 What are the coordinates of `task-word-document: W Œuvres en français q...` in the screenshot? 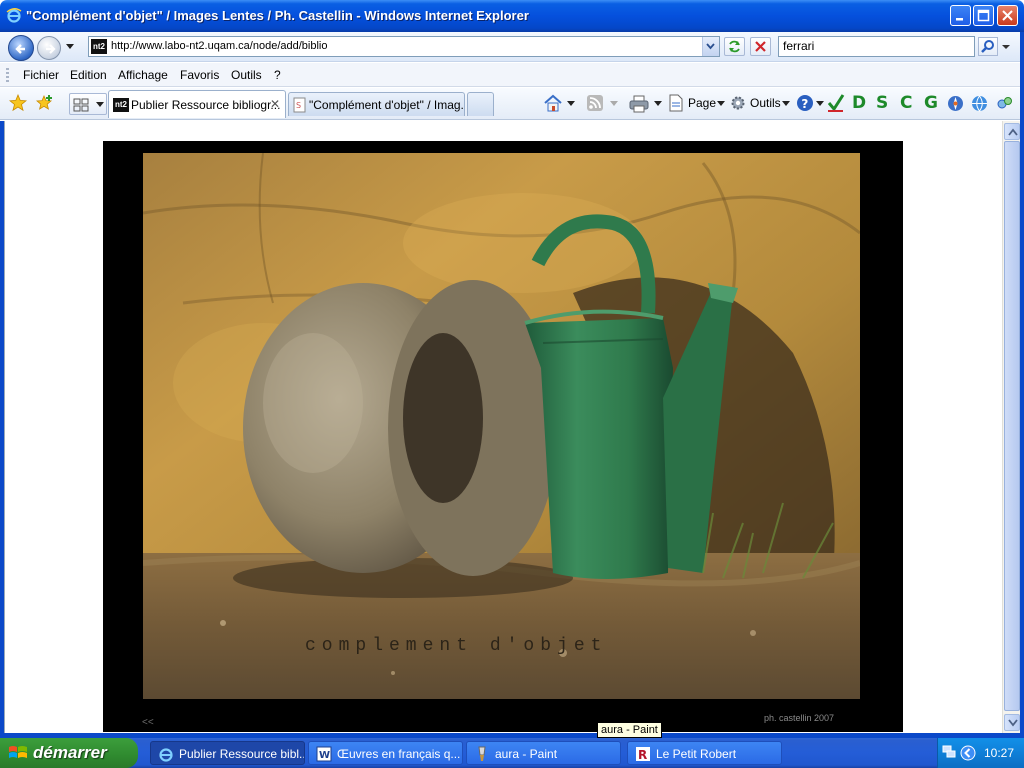 It's located at (385, 753).